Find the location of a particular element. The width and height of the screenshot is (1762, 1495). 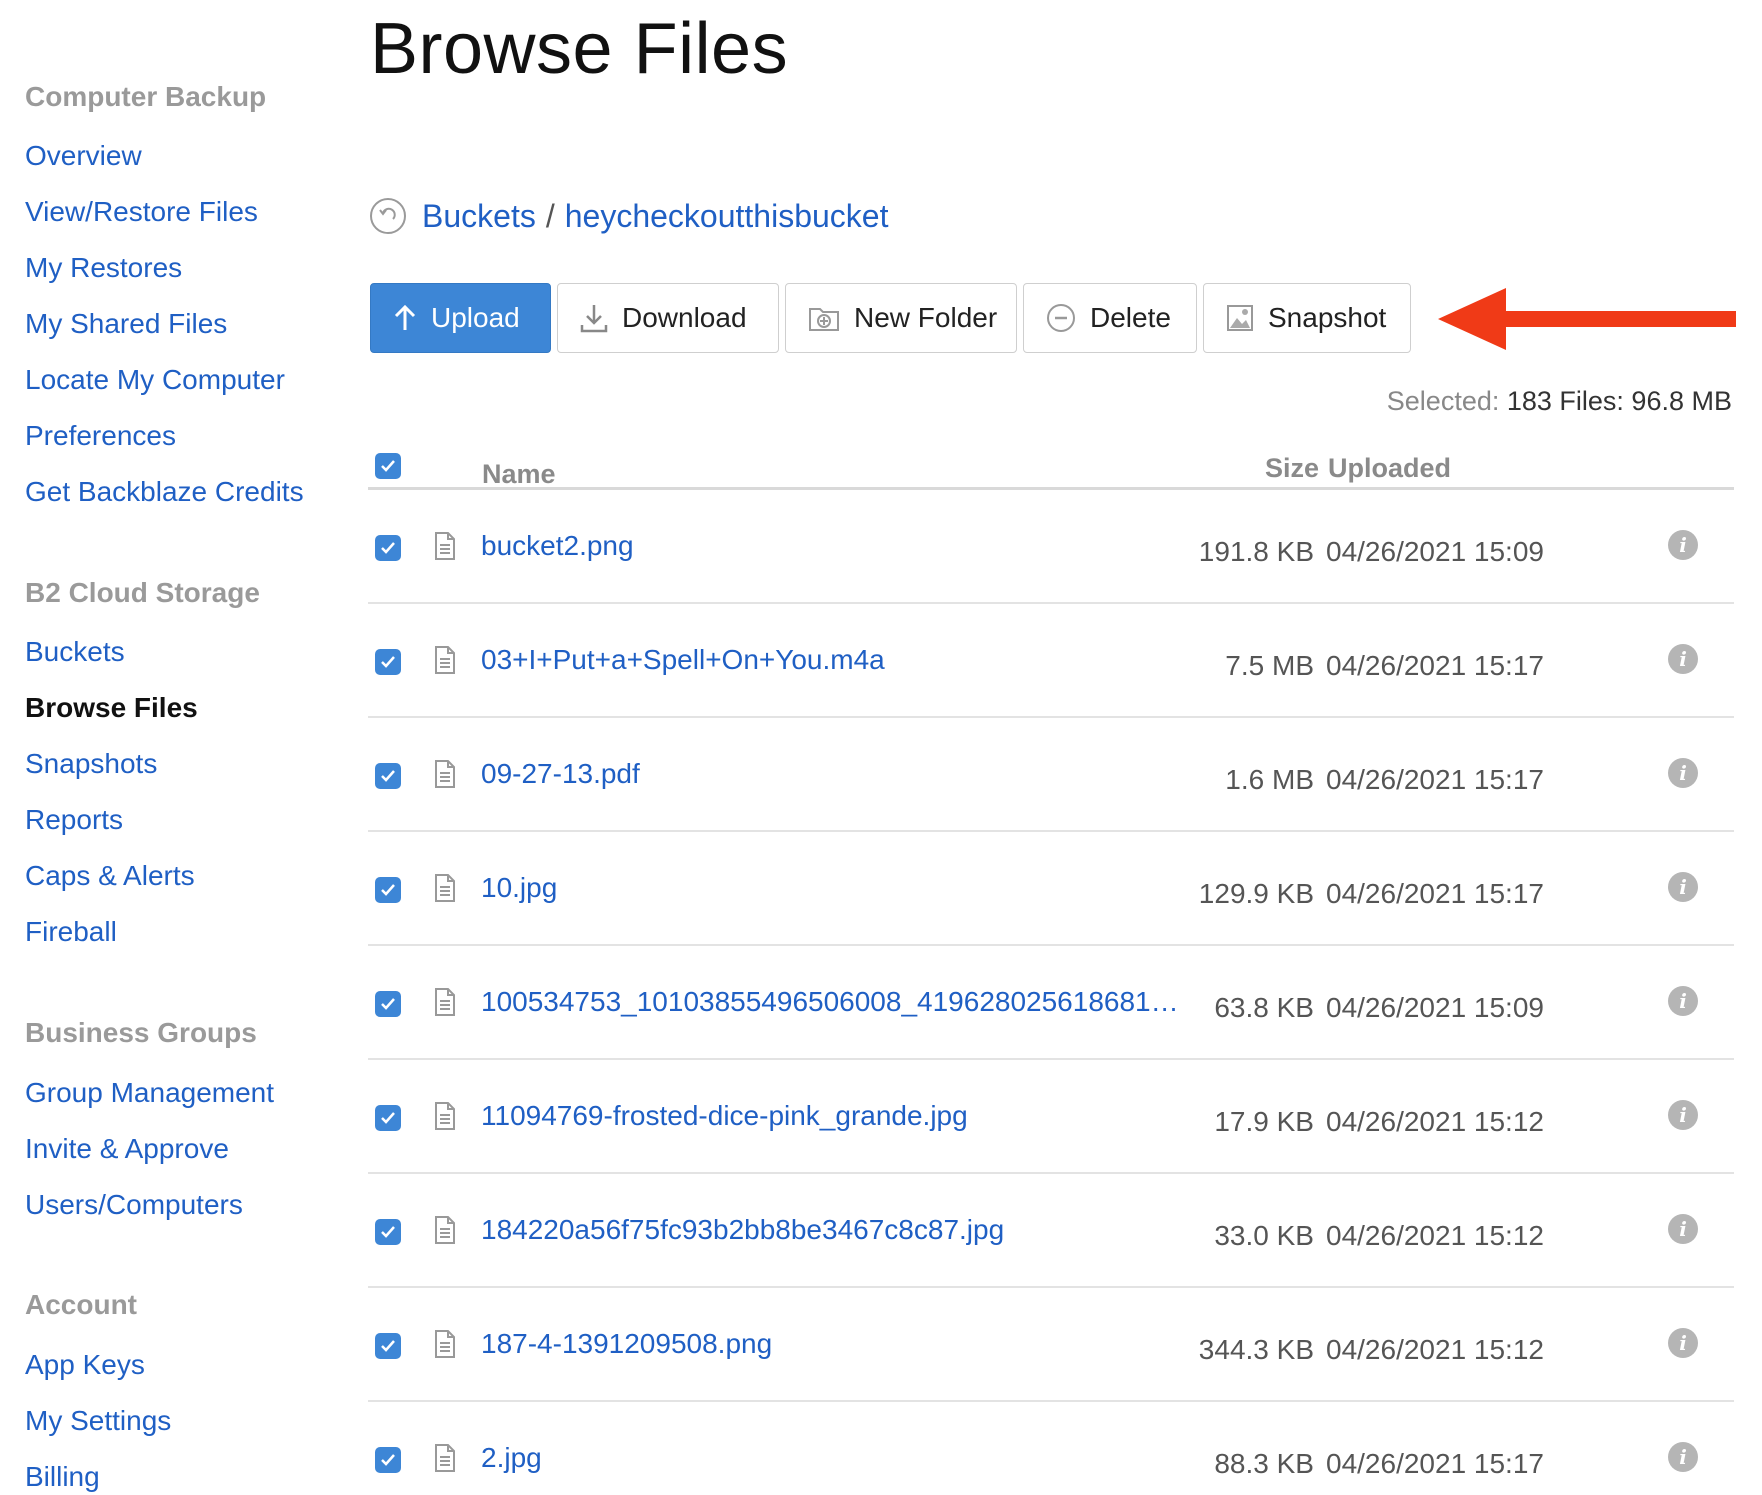

nav-item-get-backblaze-credits: Get Backblaze Credits is located at coordinates (164, 492).